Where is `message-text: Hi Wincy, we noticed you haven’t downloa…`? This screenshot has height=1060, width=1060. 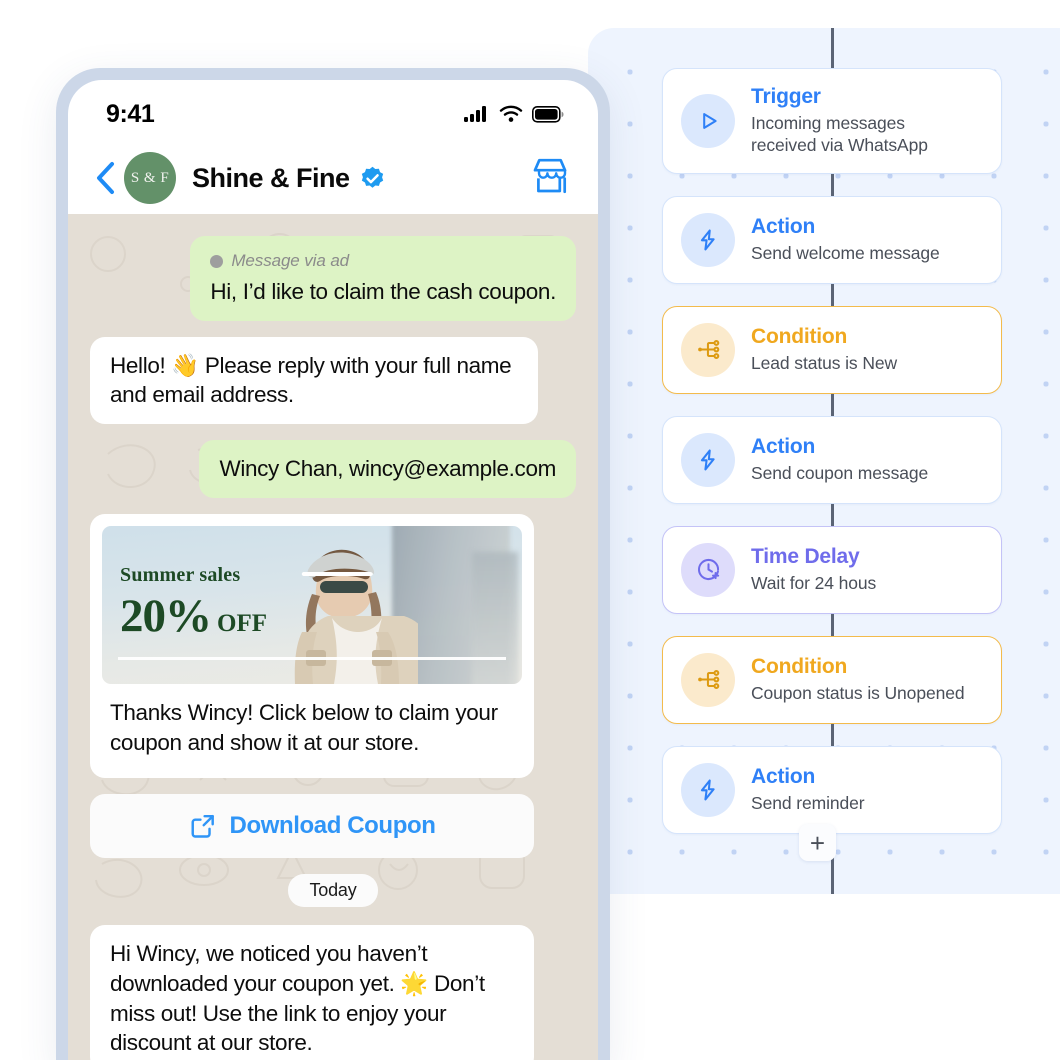 message-text: Hi Wincy, we noticed you haven’t downloa… is located at coordinates (297, 998).